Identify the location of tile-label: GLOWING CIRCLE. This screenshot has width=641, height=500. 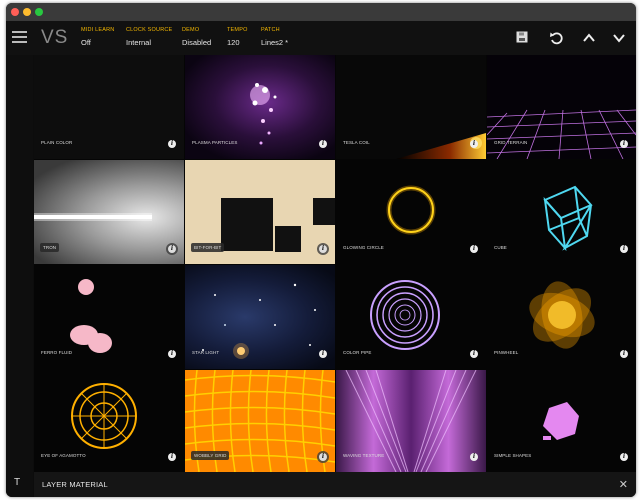
(363, 247).